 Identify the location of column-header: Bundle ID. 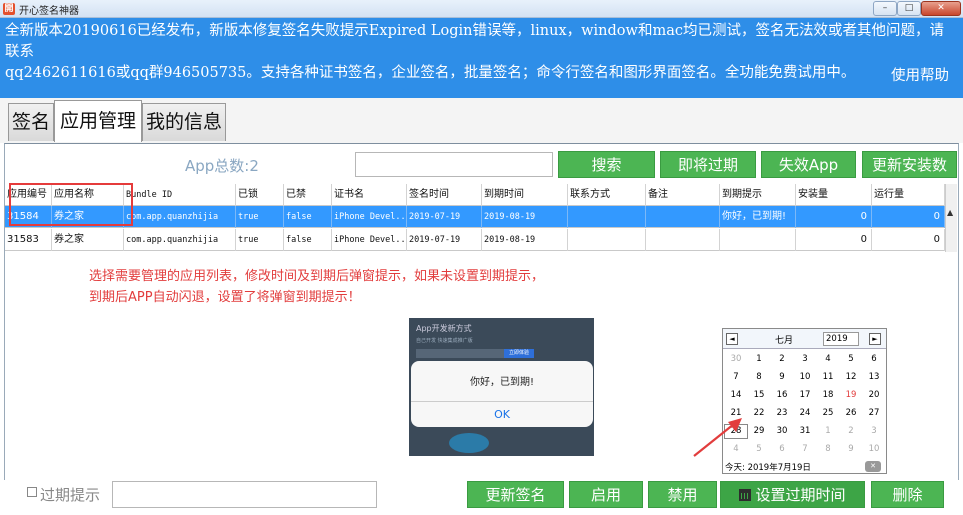
(180, 195).